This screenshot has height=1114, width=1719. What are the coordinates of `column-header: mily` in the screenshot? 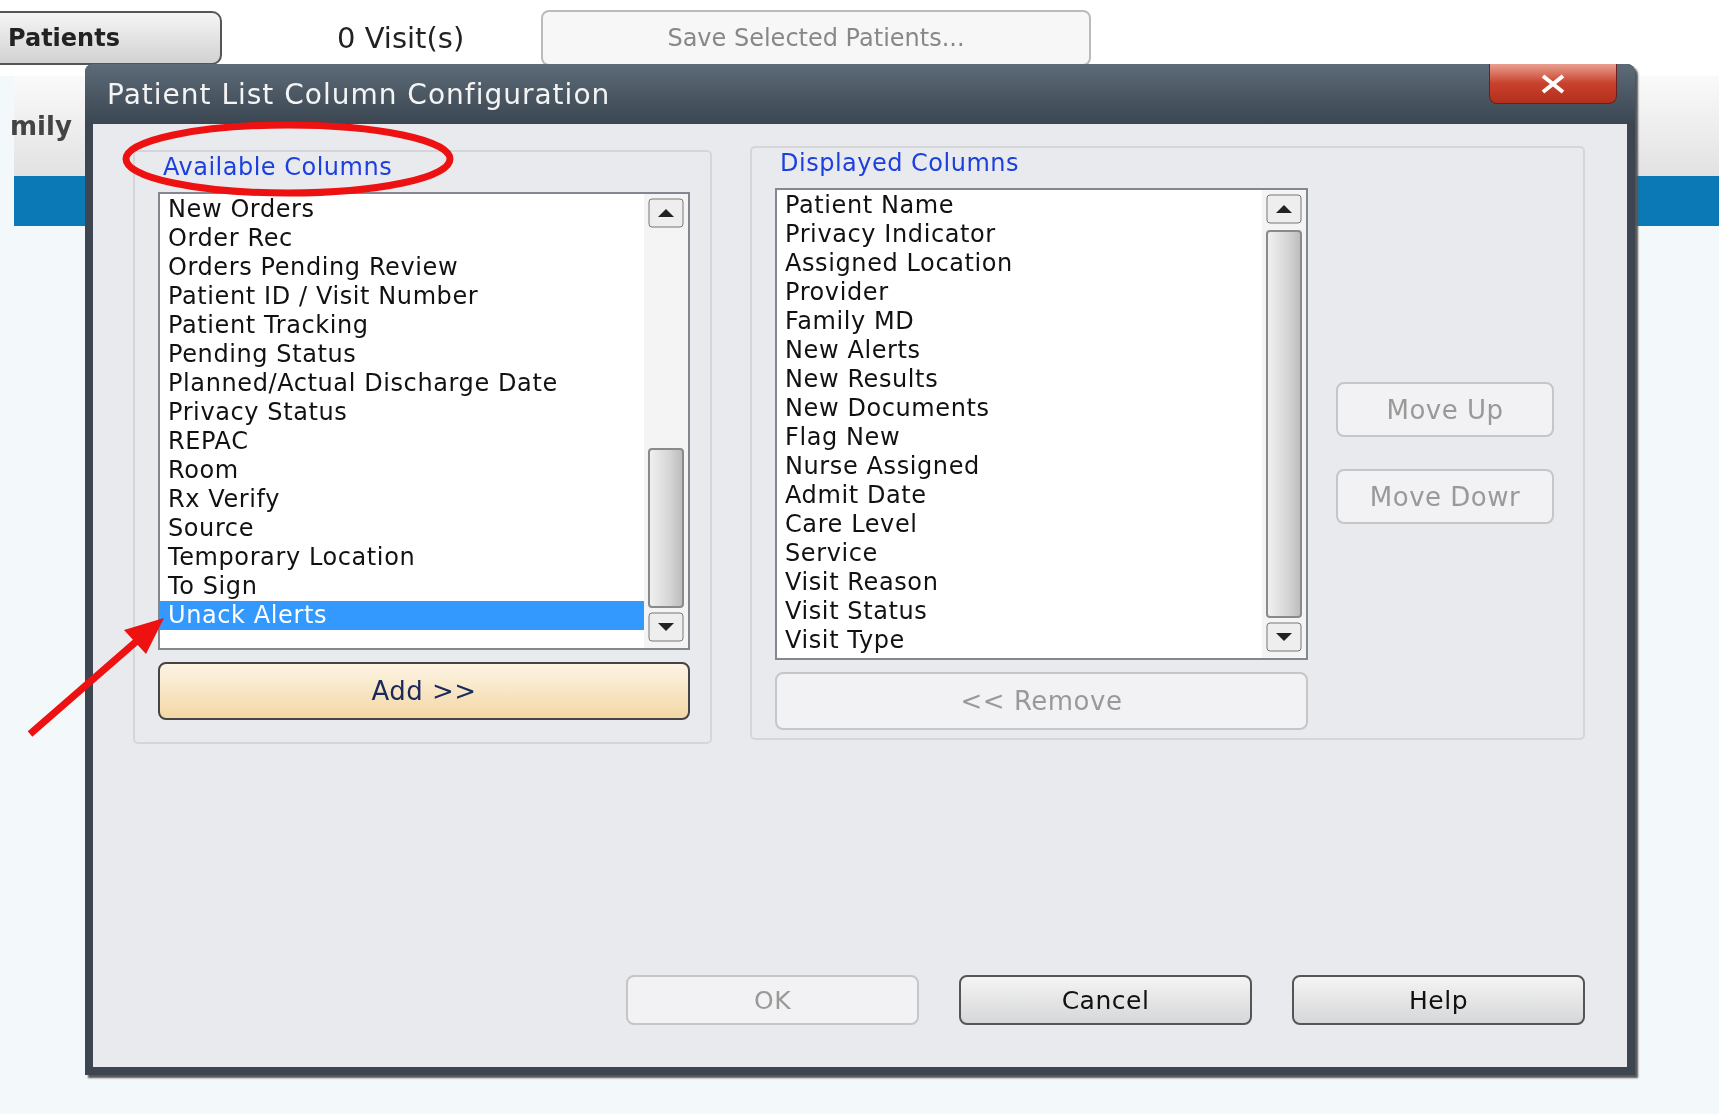 It's located at (41, 126).